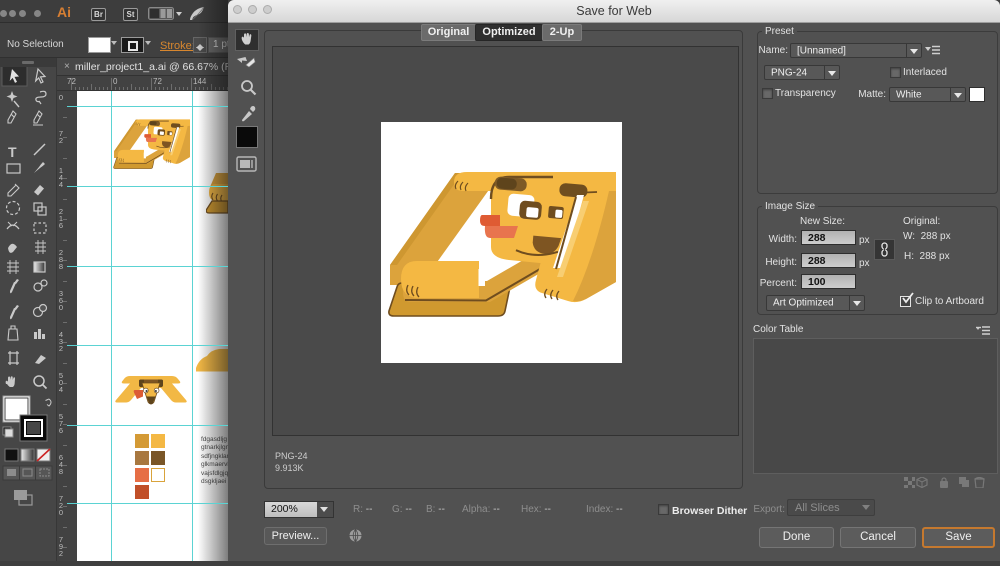  I want to click on svg-text: T, so click(12, 152).